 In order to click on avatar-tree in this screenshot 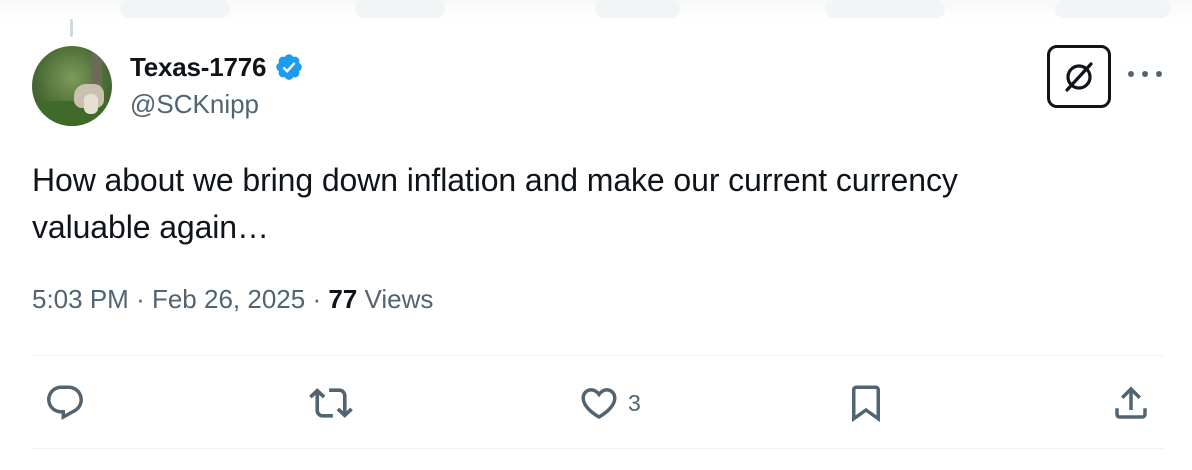, I will do `click(97, 66)`.